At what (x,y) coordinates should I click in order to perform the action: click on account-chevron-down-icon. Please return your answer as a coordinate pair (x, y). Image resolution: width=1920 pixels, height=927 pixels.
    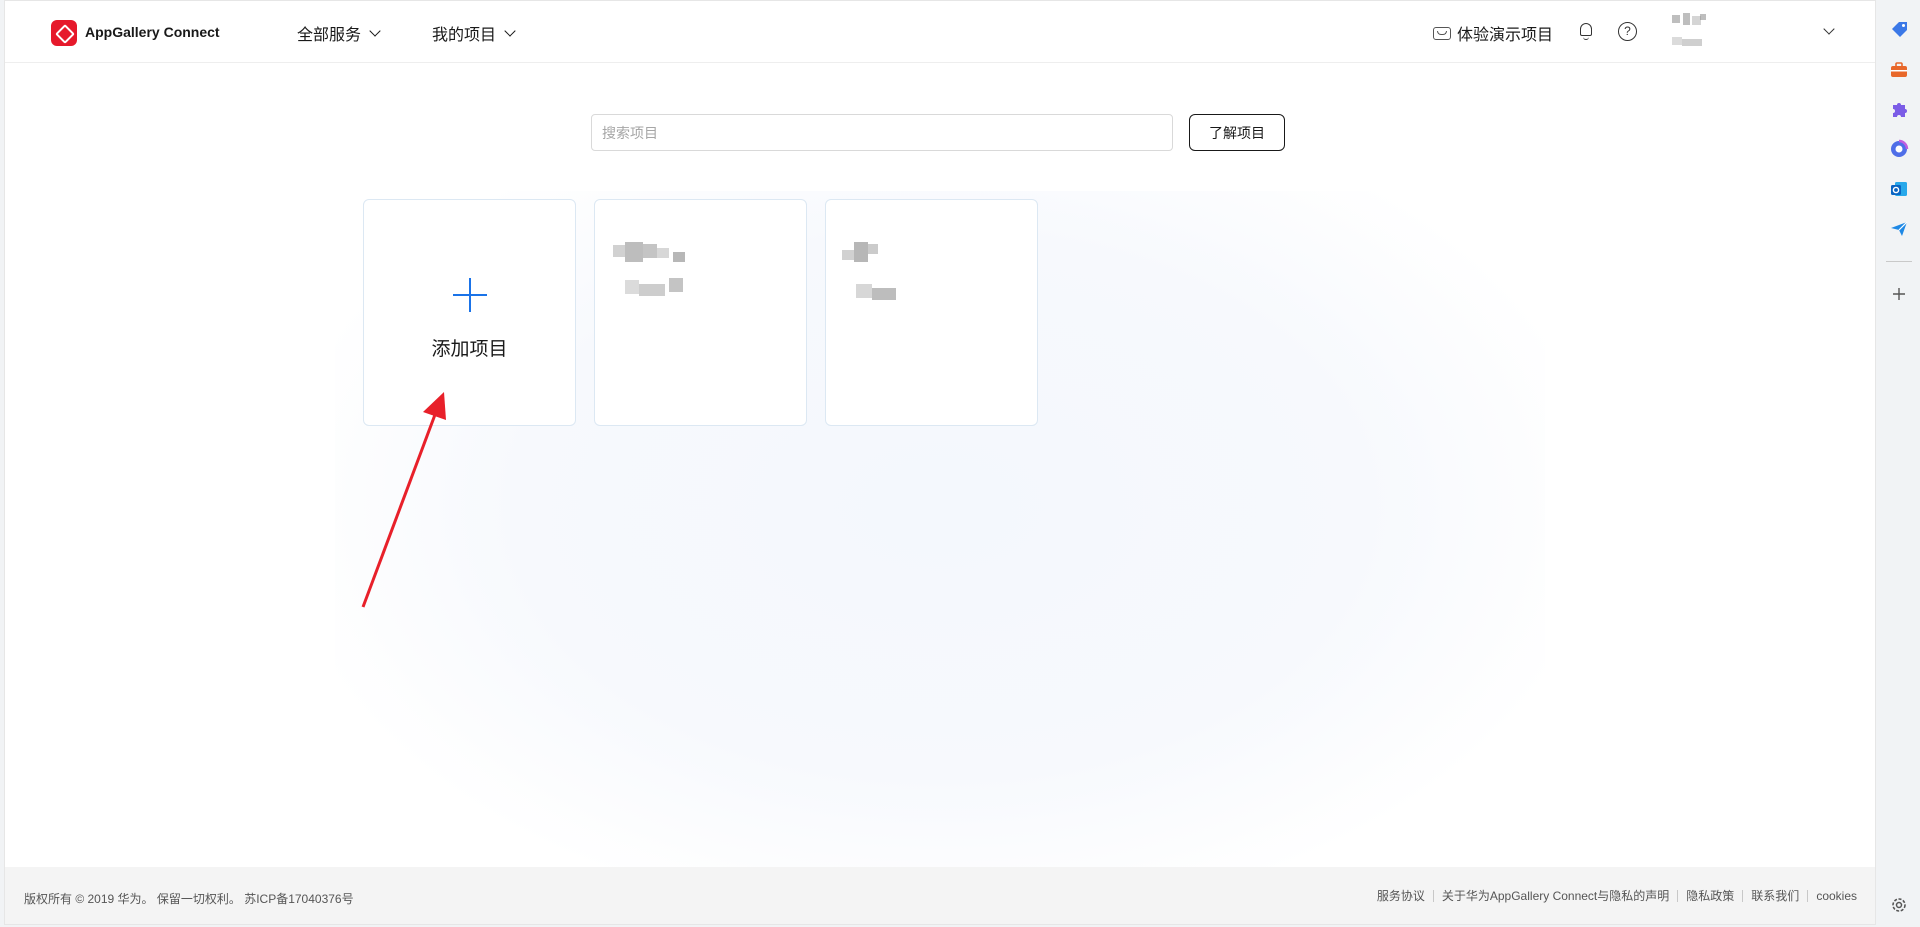
    Looking at the image, I should click on (1829, 29).